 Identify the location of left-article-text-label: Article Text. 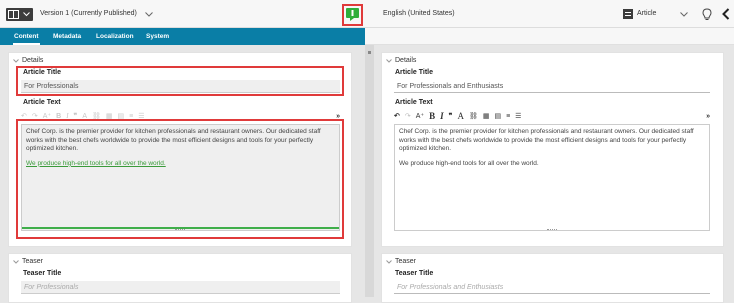
(42, 102).